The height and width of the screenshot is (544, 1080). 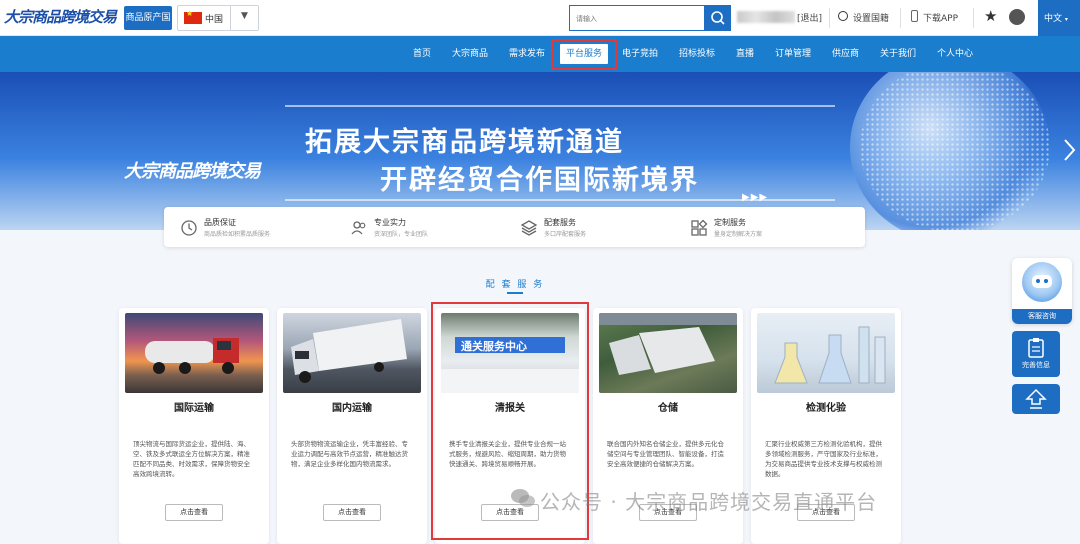 I want to click on card-title: 仓储, so click(x=668, y=408).